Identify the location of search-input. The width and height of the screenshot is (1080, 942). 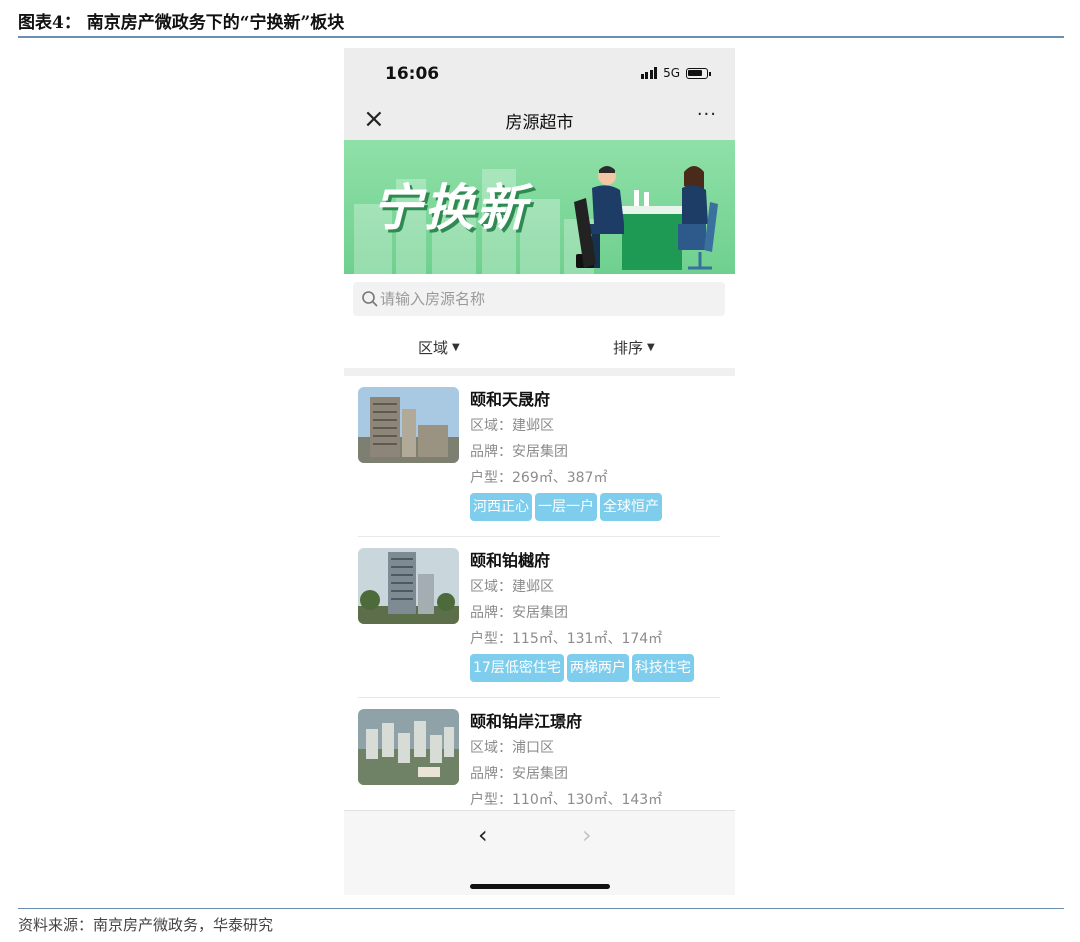
(545, 299).